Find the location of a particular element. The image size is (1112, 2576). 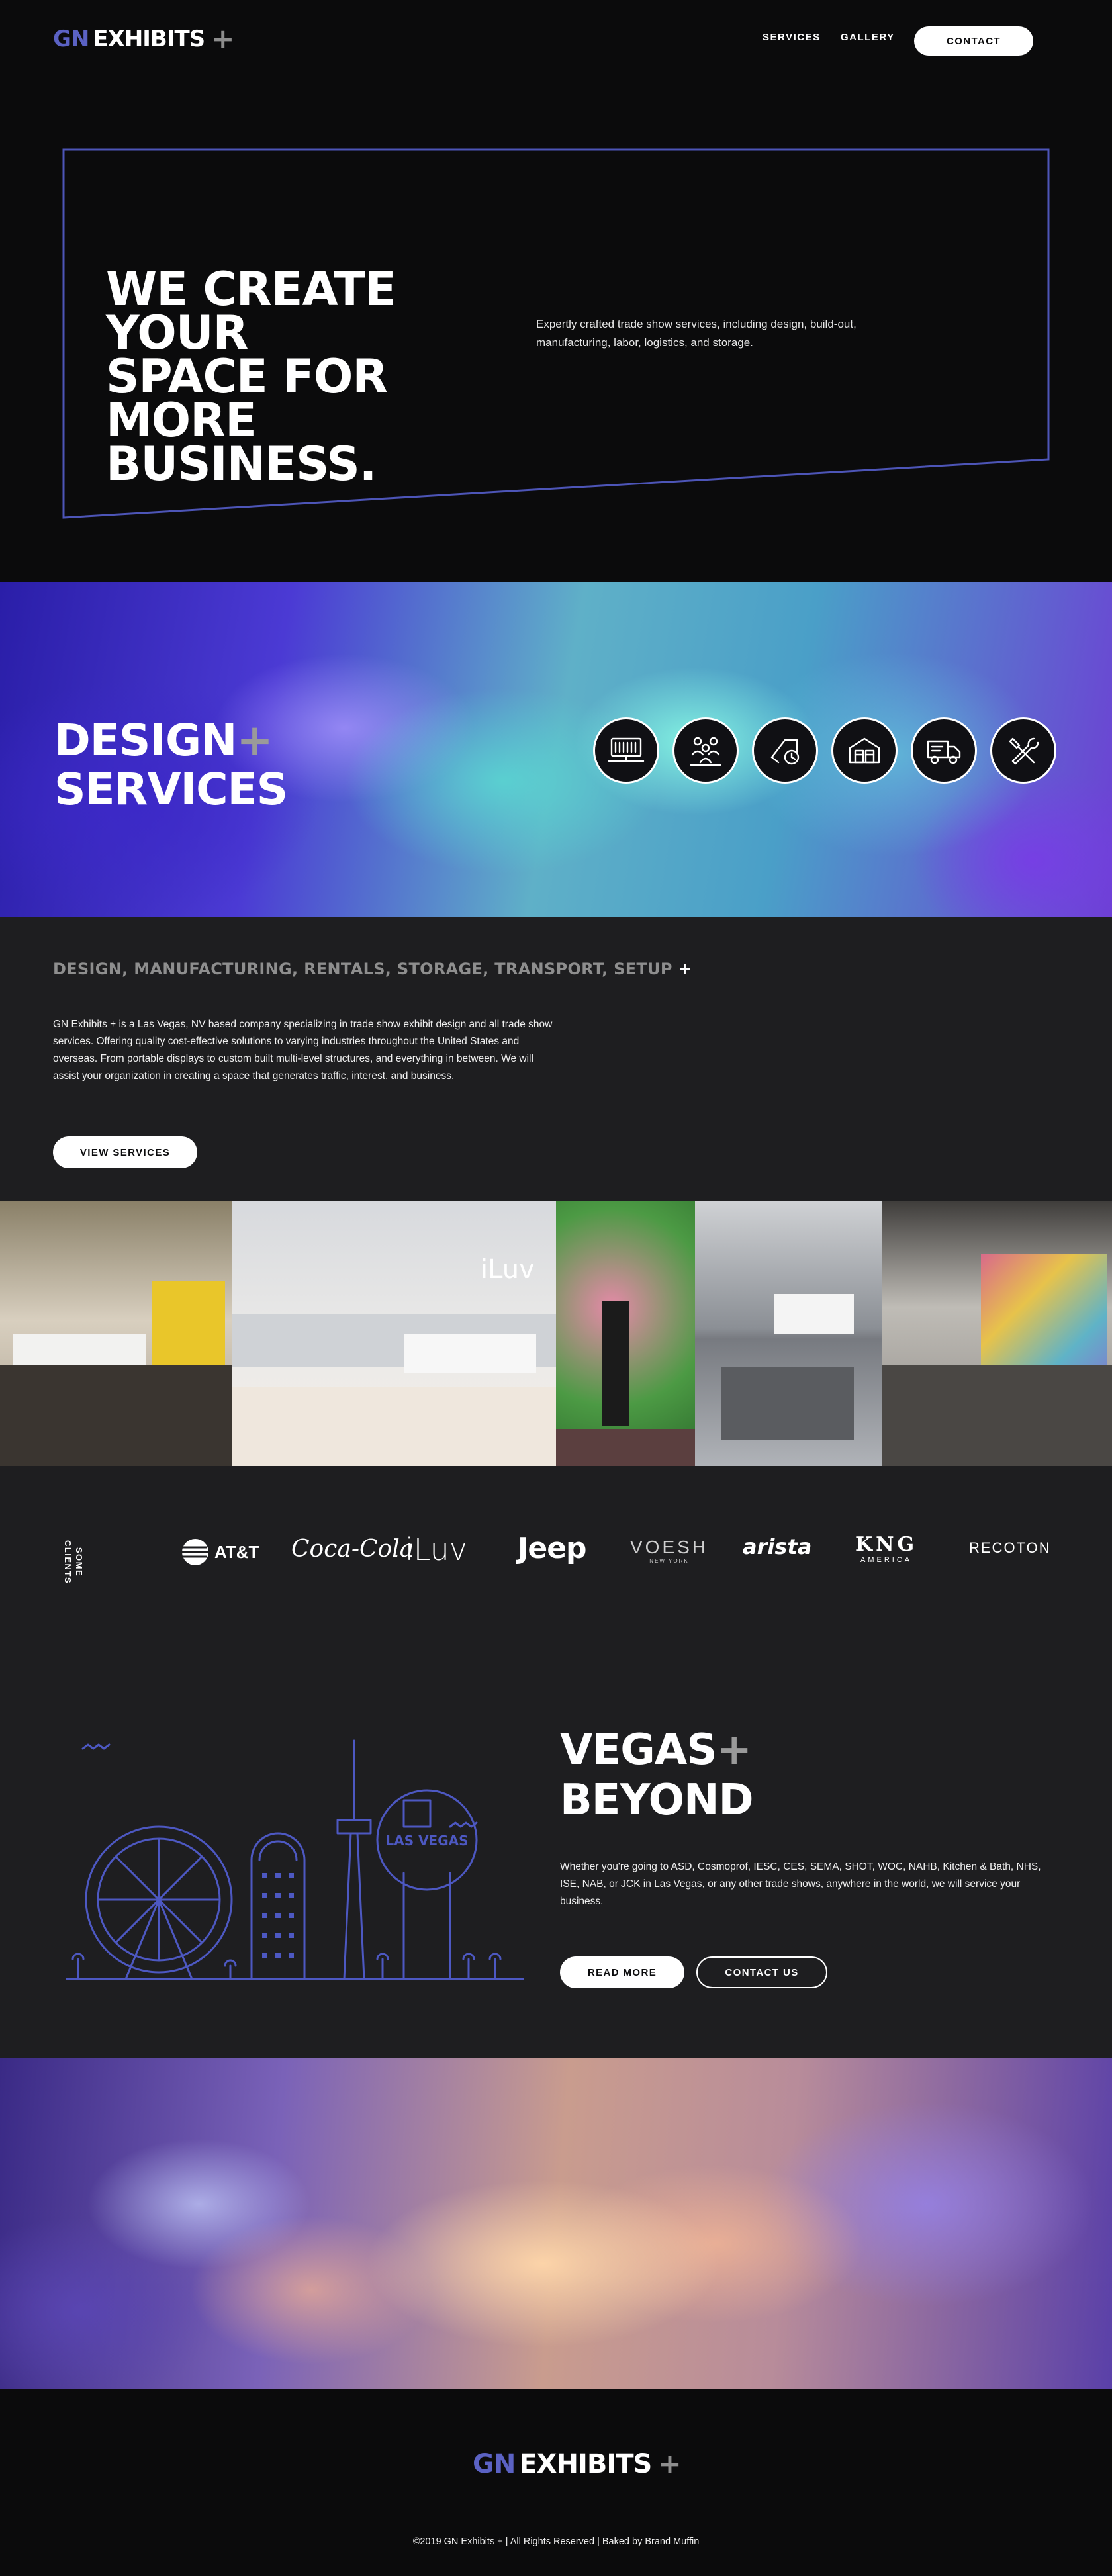

coca-cola-logo: Coca-Cola is located at coordinates (352, 1549).